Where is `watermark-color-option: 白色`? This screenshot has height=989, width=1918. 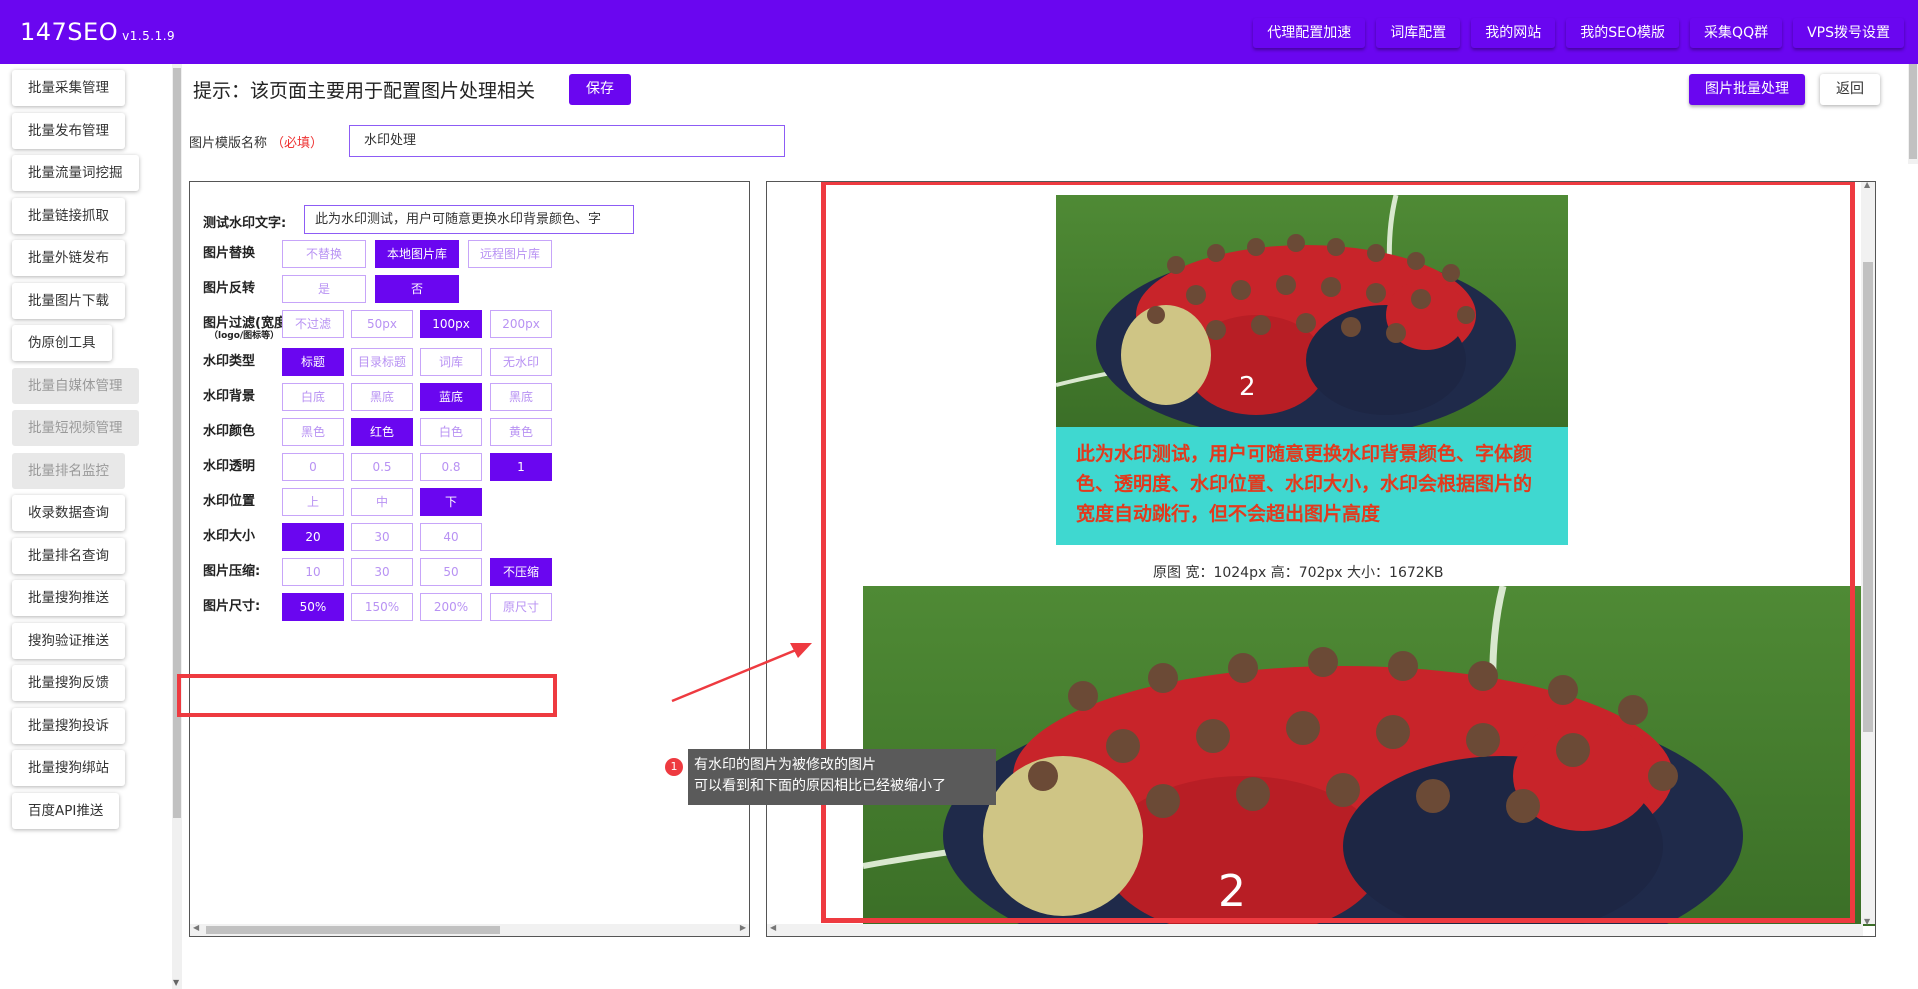
watermark-color-option: 白色 is located at coordinates (451, 432).